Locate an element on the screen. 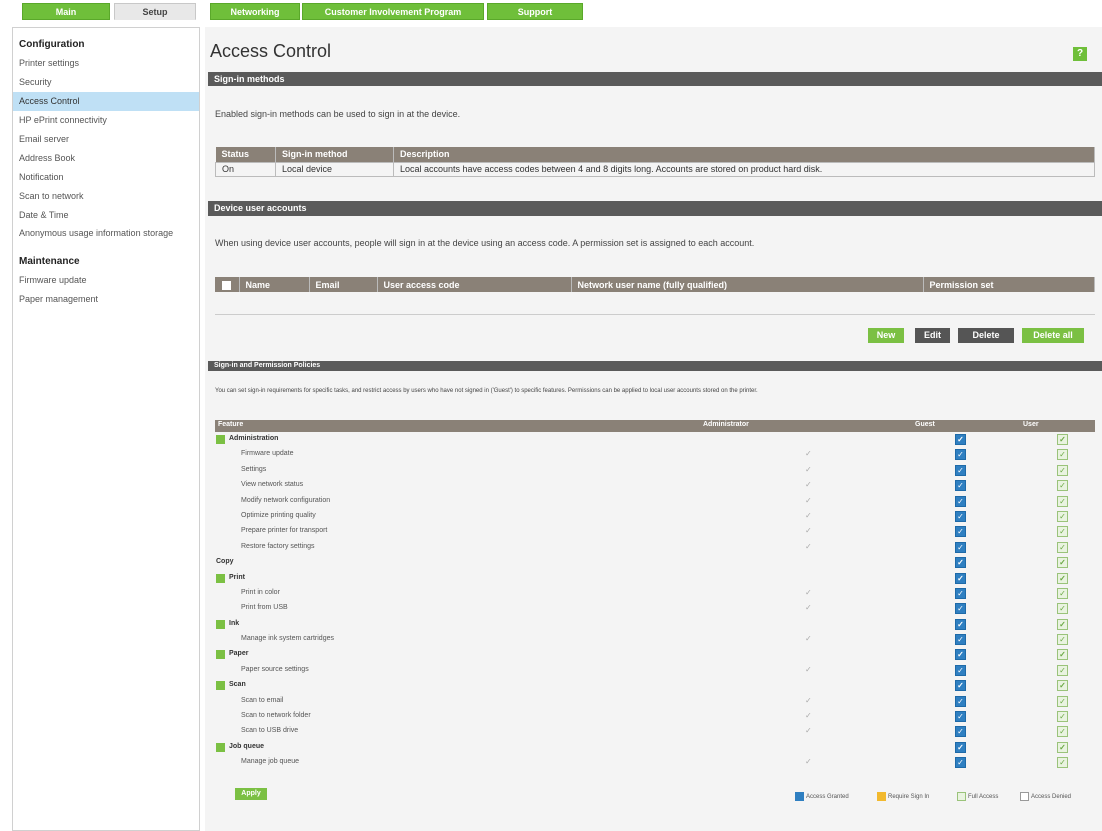  legend-require-sign-in: Require Sign In is located at coordinates (903, 796).